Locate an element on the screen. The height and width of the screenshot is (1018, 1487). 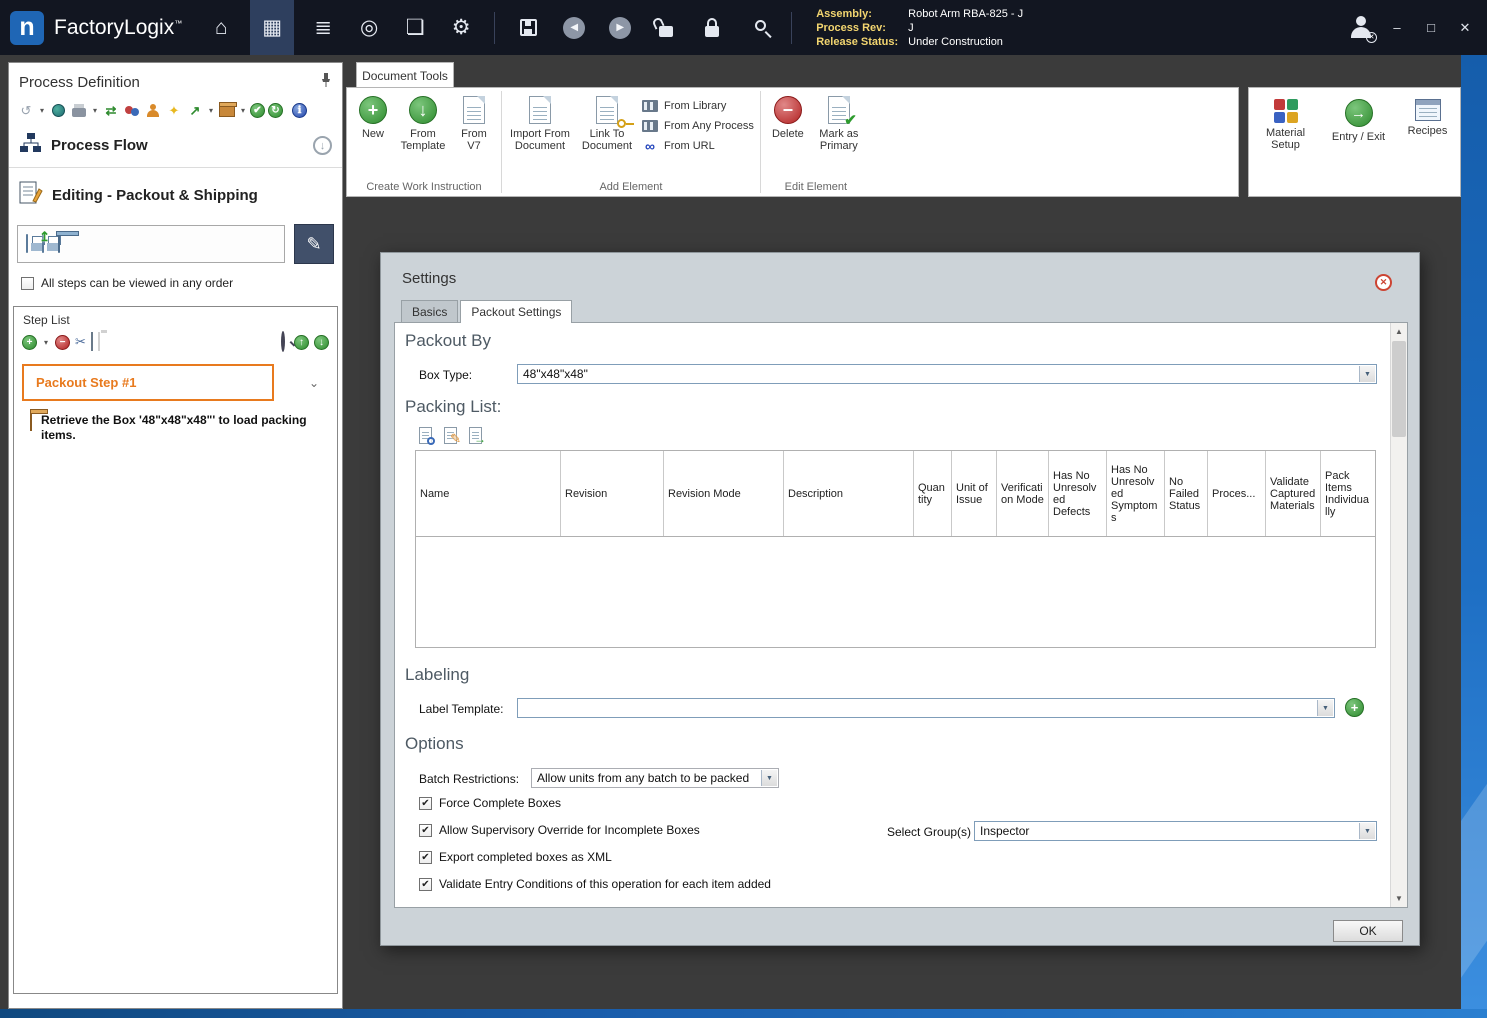
from-template-button: ↓ From Template is located at coordinates (423, 122).